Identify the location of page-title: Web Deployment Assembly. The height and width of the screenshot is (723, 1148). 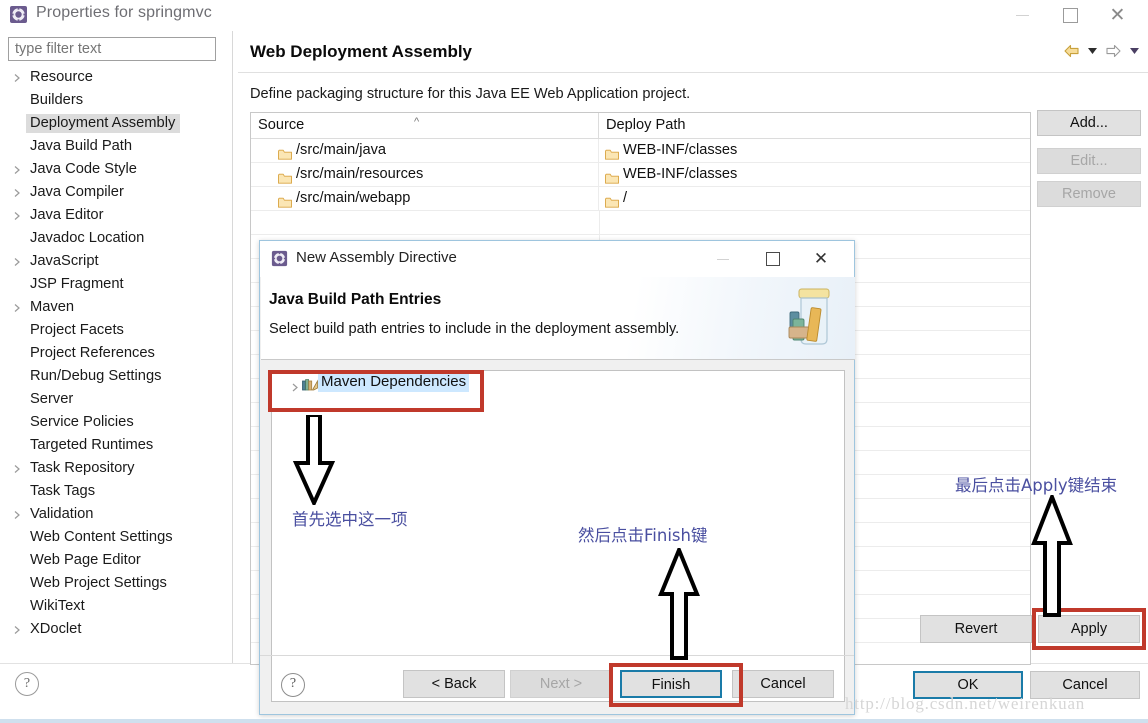
(361, 51).